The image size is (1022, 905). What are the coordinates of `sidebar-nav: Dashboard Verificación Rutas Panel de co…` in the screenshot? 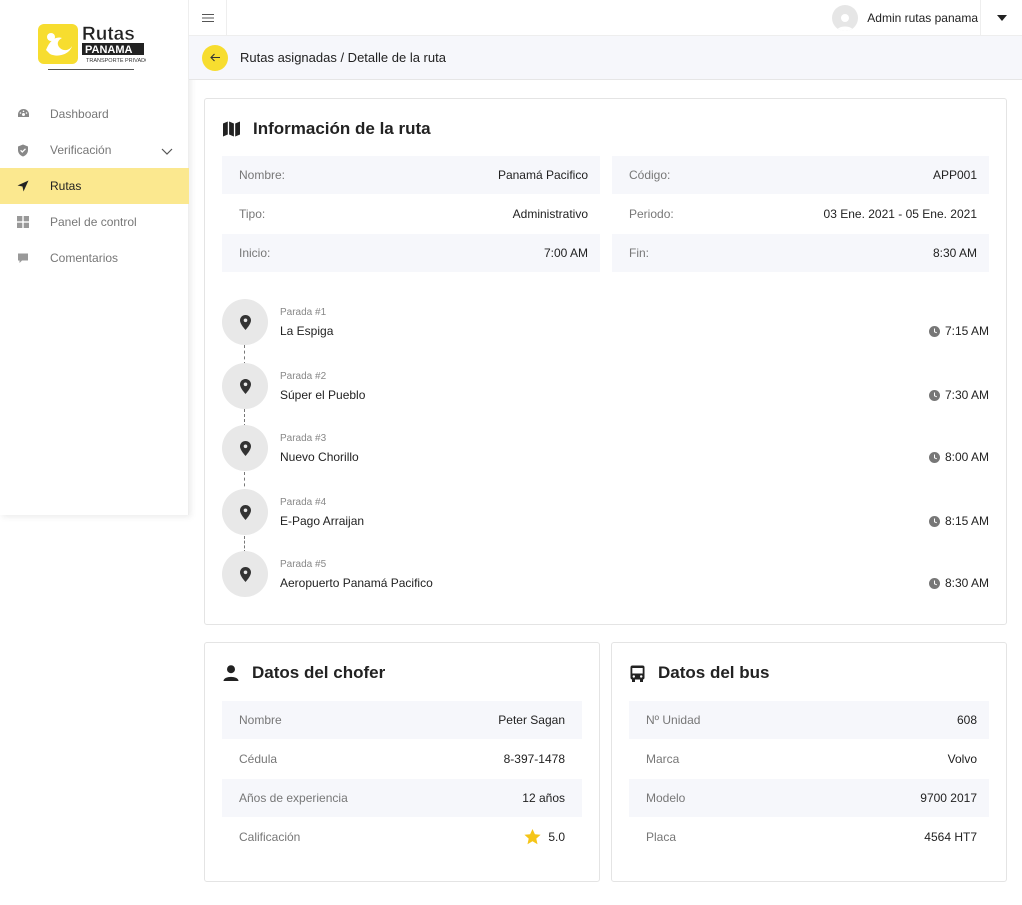 It's located at (94, 186).